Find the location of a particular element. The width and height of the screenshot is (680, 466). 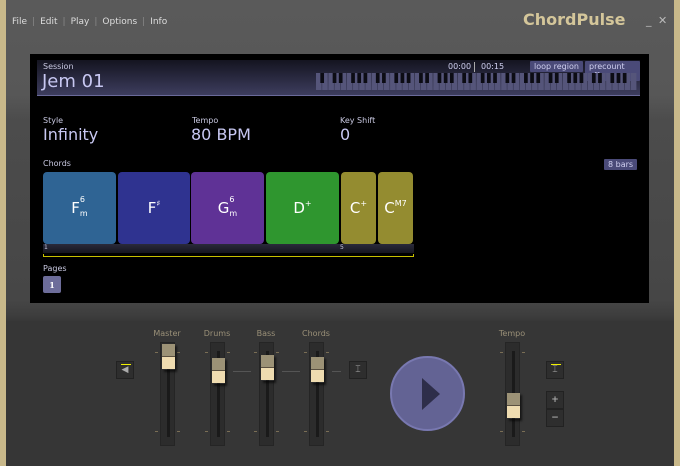

loop-region-button: loop region is located at coordinates (556, 66).